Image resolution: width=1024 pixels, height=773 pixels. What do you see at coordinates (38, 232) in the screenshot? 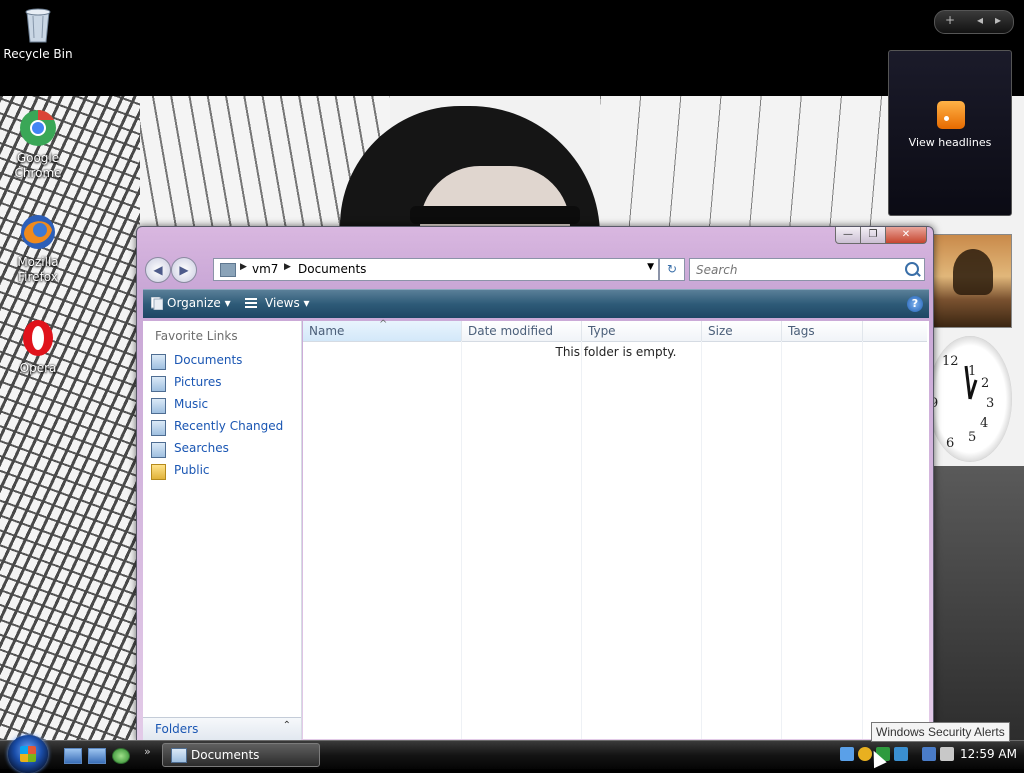
I see `firefox-icon` at bounding box center [38, 232].